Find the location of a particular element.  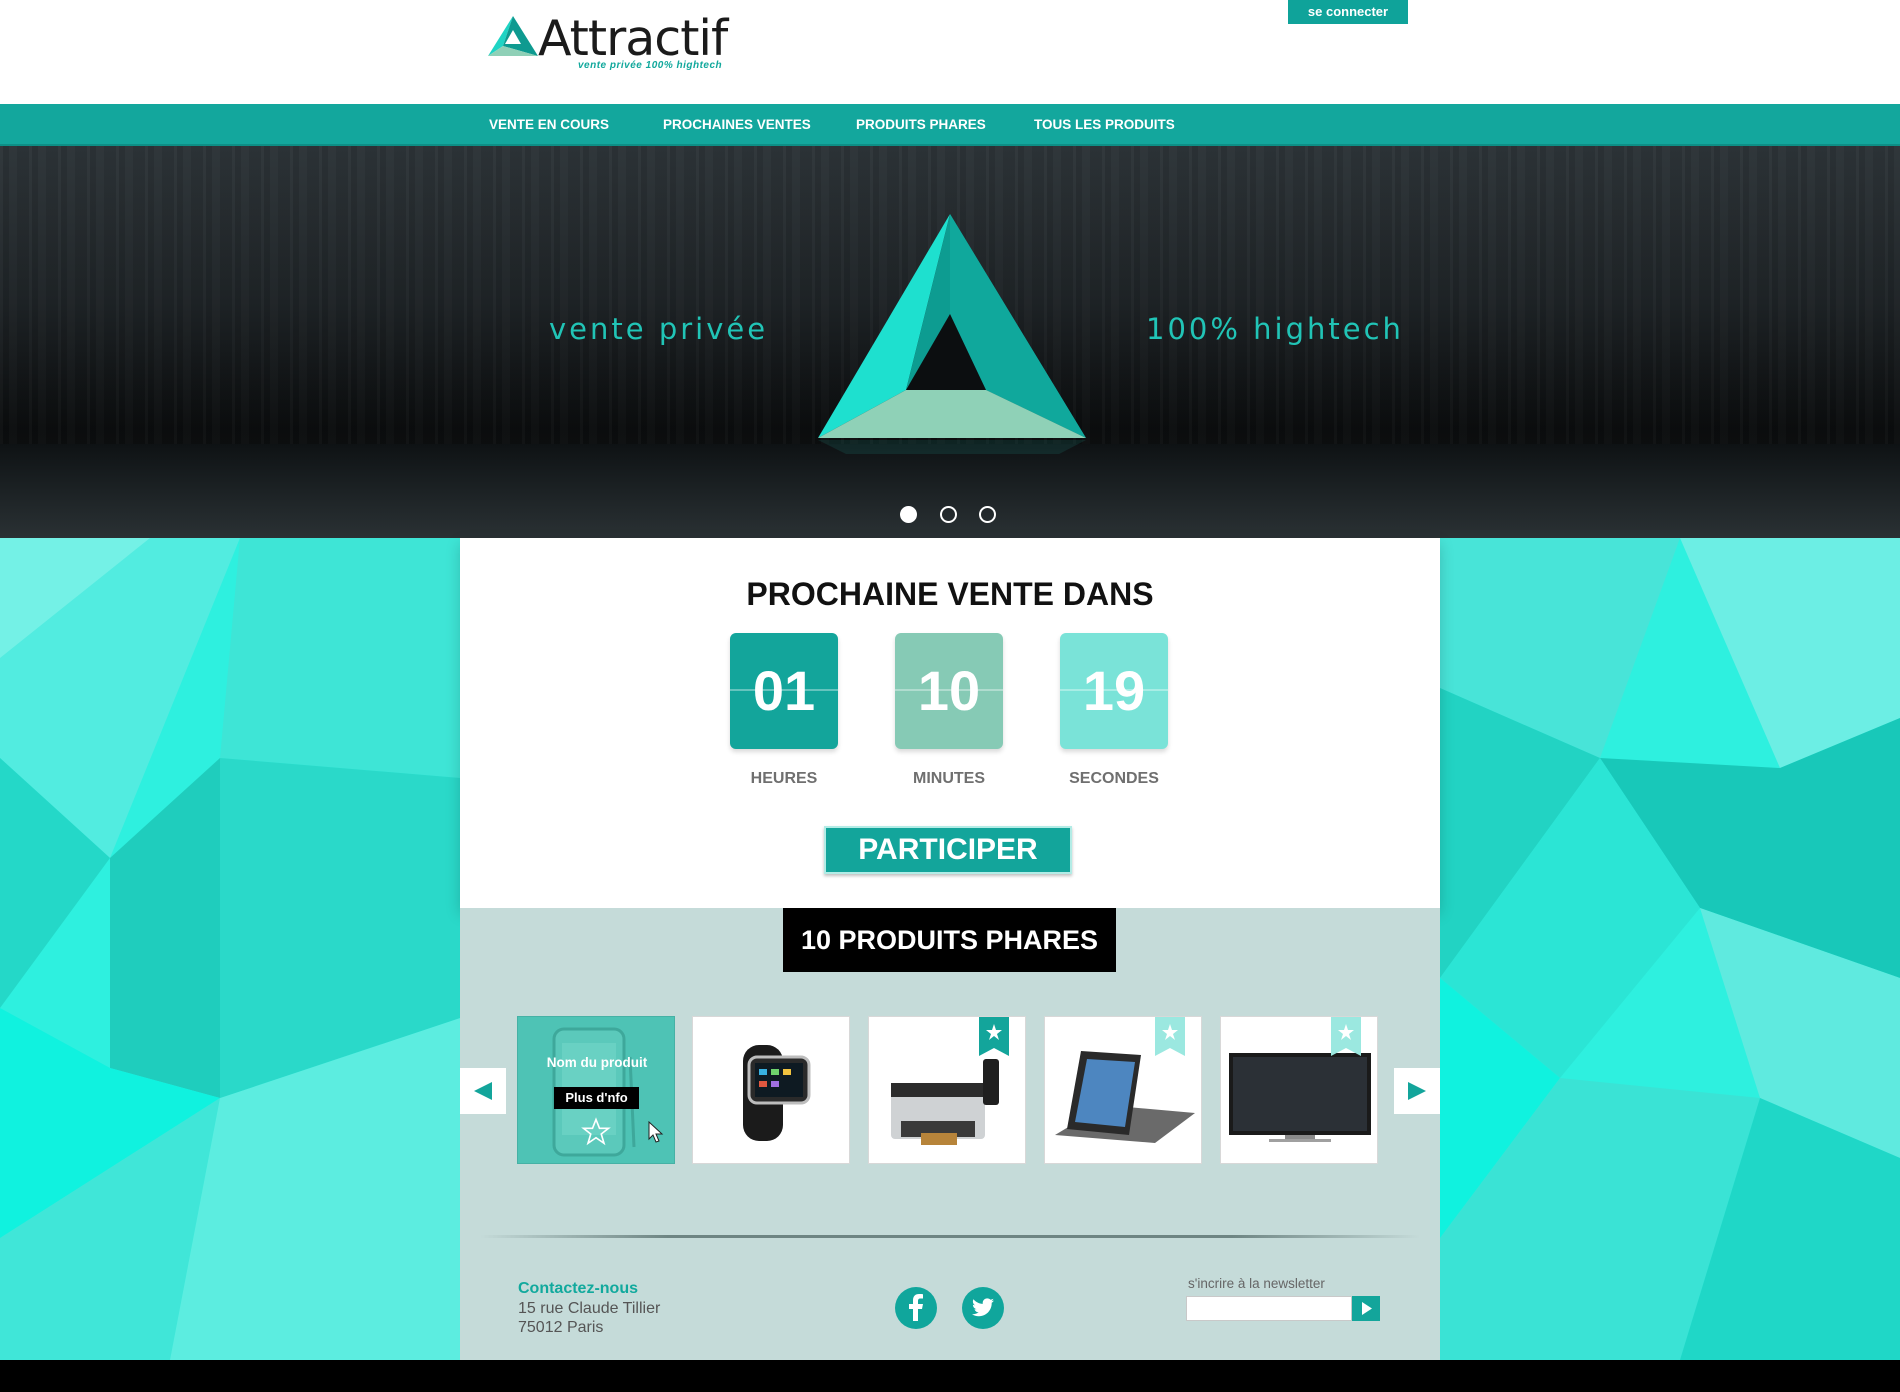

play-arrow-icon is located at coordinates (1367, 1308).